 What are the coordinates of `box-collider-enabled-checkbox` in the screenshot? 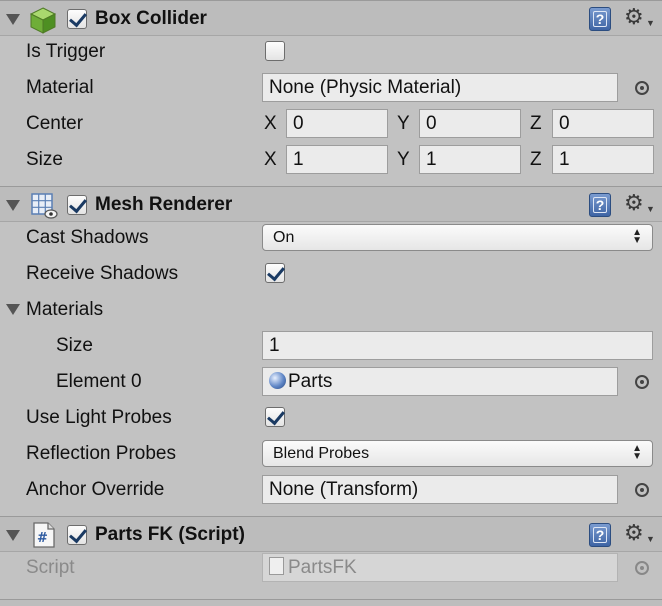 It's located at (77, 19).